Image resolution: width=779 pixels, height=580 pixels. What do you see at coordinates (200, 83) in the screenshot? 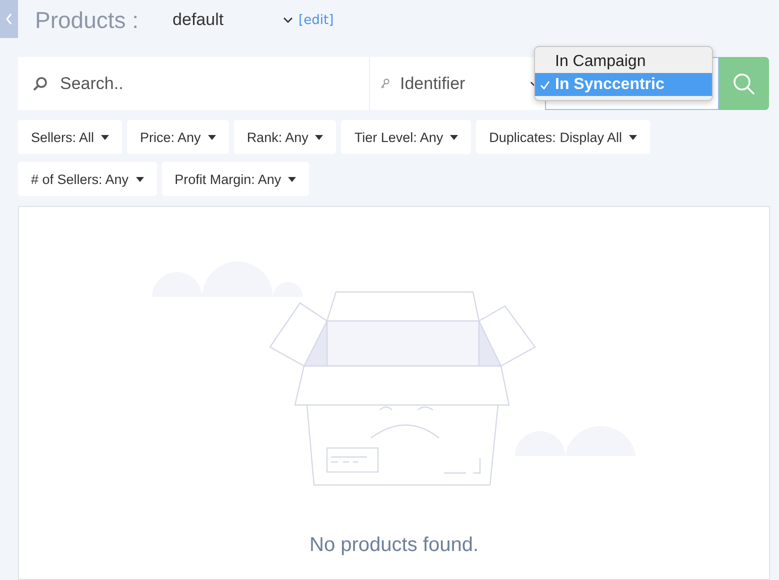
I see `search-input: Search..` at bounding box center [200, 83].